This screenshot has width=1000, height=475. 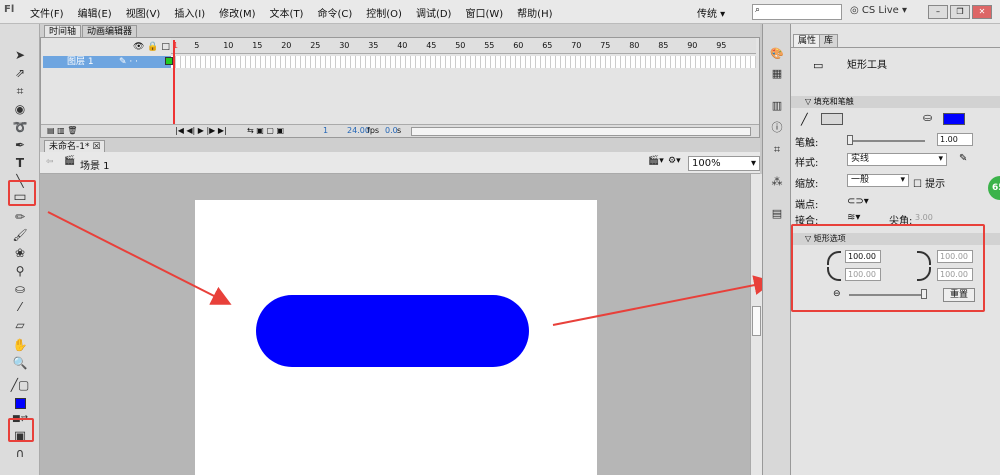 What do you see at coordinates (807, 143) in the screenshot?
I see `stroke-label: 笔触:` at bounding box center [807, 143].